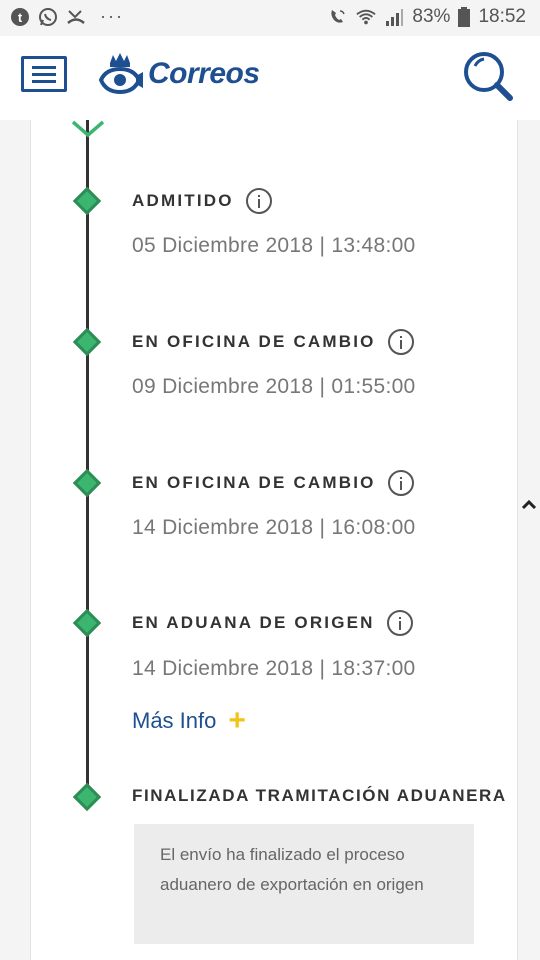  Describe the element at coordinates (270, 78) in the screenshot. I see `app-header: Correos` at that location.